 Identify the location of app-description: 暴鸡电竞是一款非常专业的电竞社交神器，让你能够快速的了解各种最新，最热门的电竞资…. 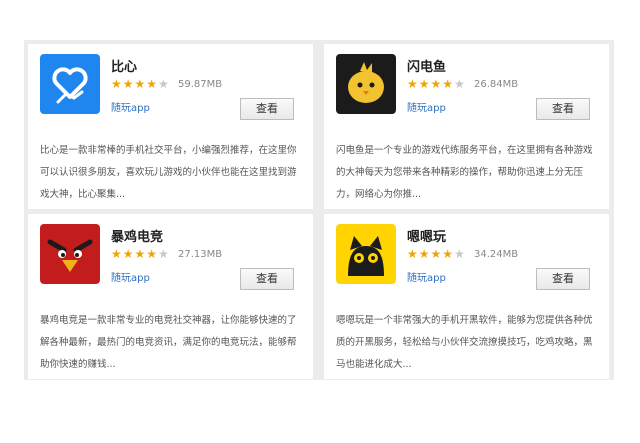
(168, 342).